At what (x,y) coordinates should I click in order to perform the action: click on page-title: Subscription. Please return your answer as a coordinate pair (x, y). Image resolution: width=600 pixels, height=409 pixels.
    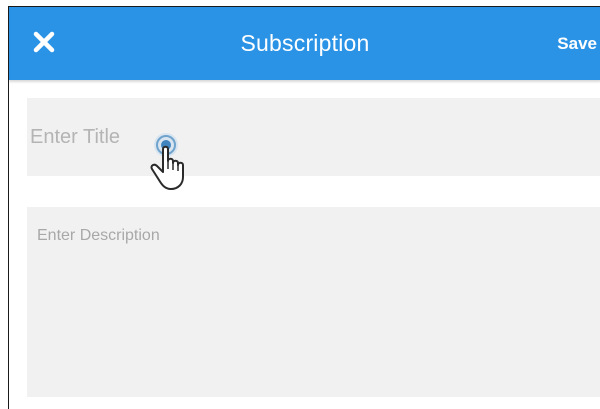
    Looking at the image, I should click on (305, 43).